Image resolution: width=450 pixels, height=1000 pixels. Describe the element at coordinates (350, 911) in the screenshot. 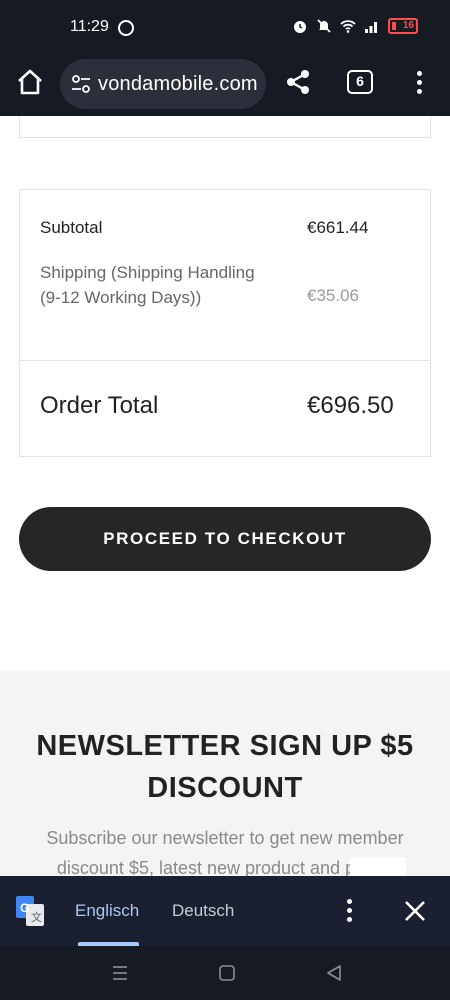

I see `translate-menu-icon` at that location.